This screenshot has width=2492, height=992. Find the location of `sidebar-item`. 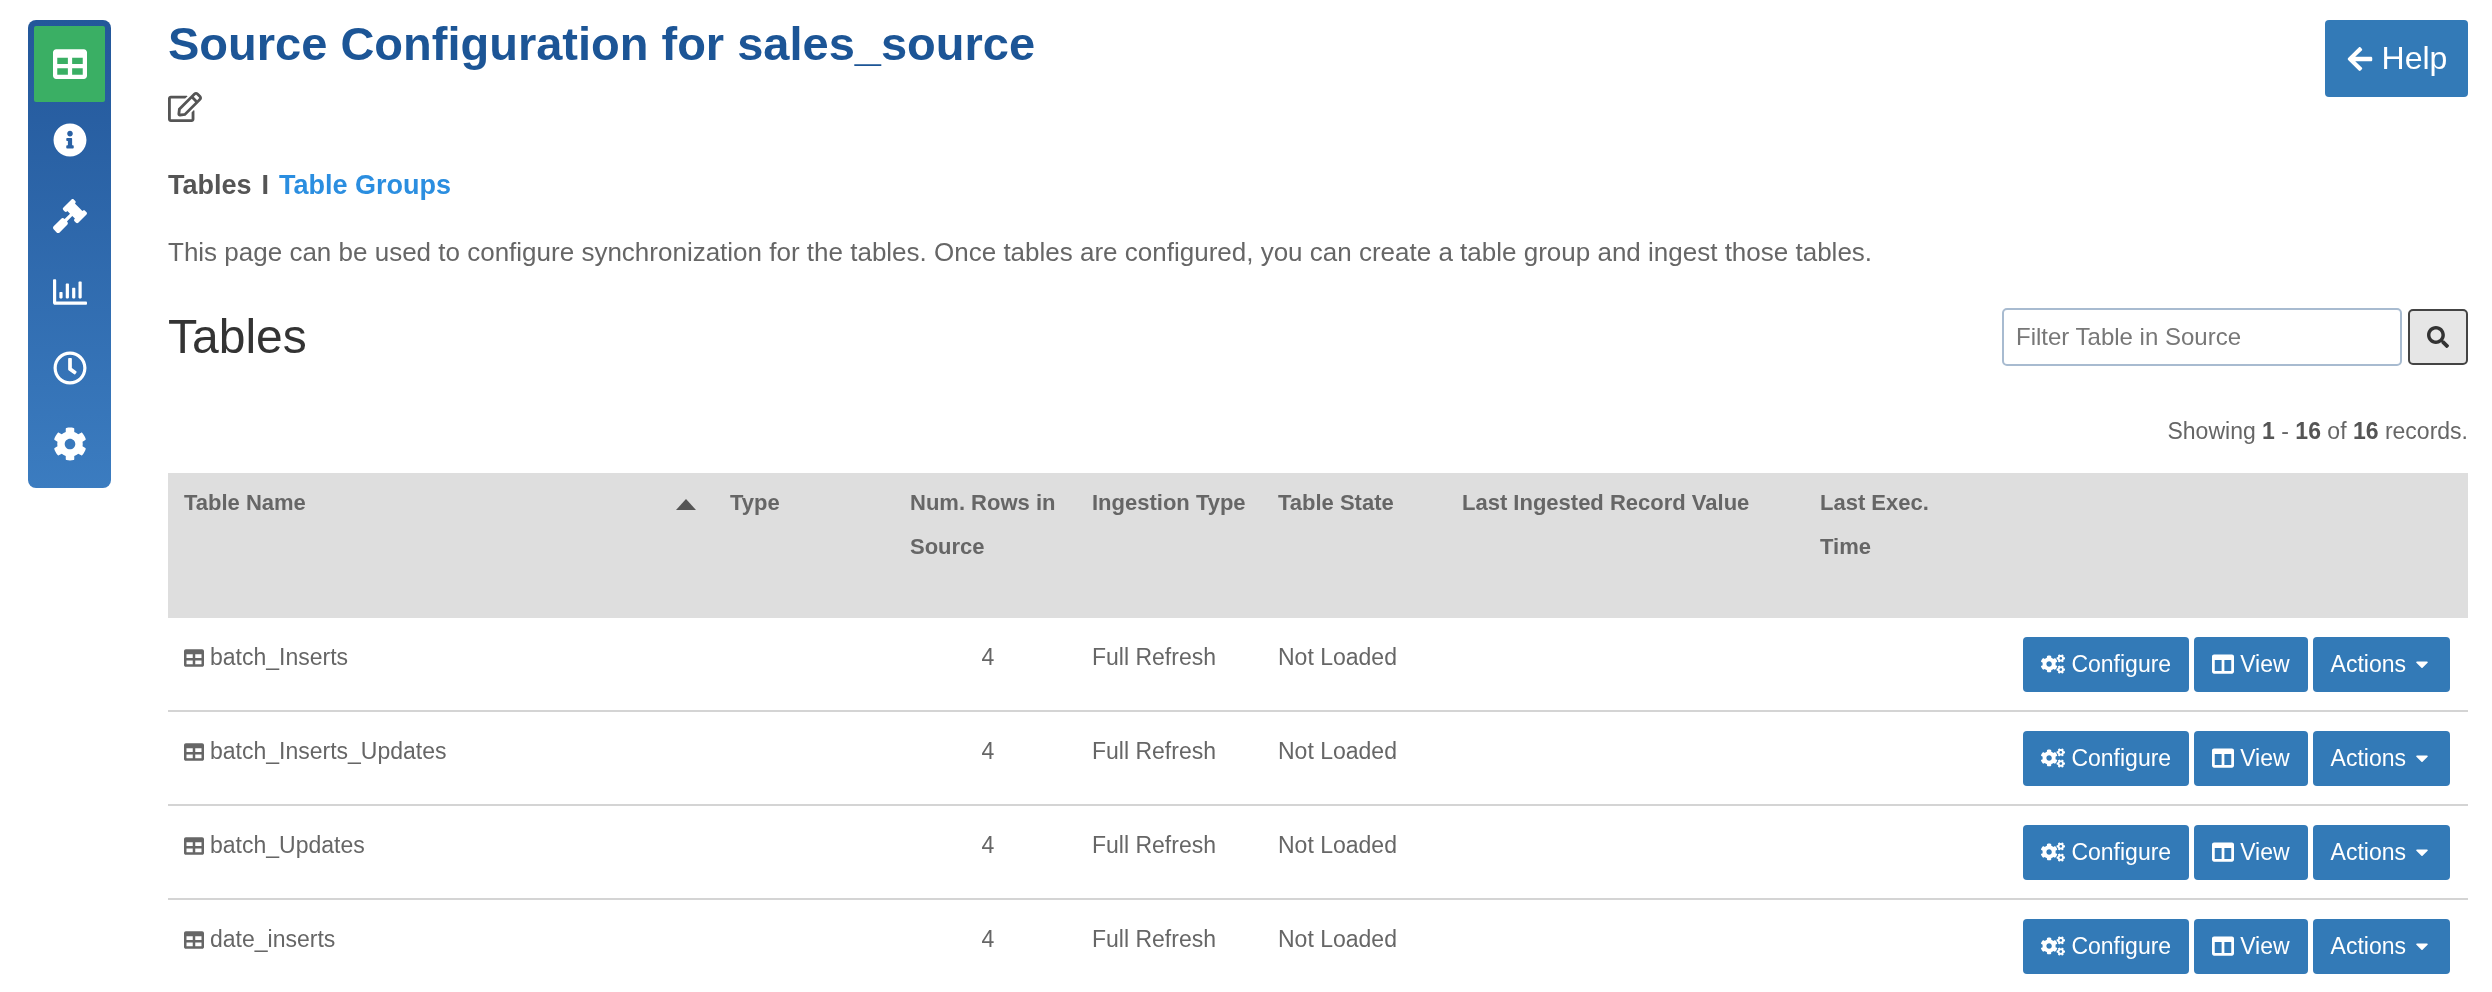

sidebar-item is located at coordinates (69, 64).